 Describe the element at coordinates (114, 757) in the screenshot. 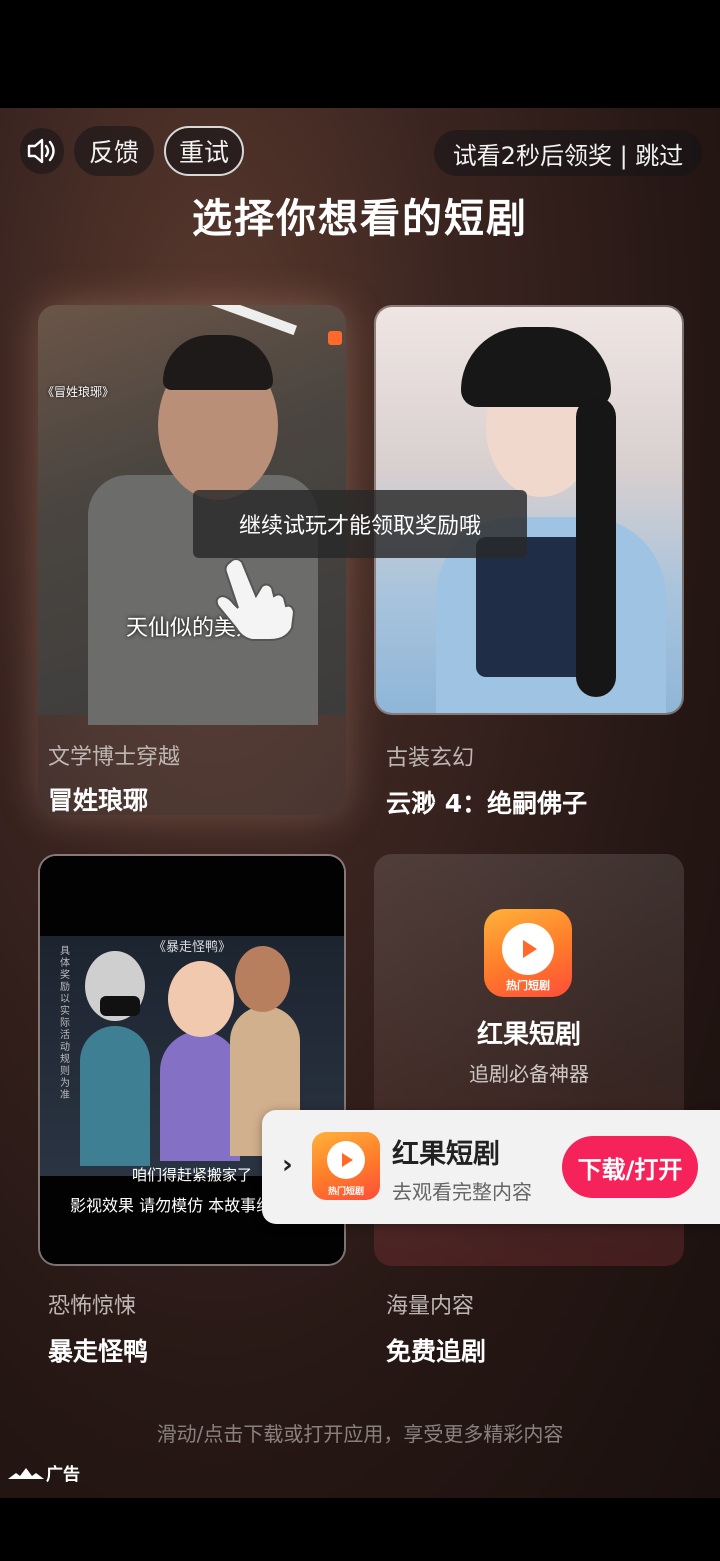

I see `card-genre: 文学博士穿越` at that location.